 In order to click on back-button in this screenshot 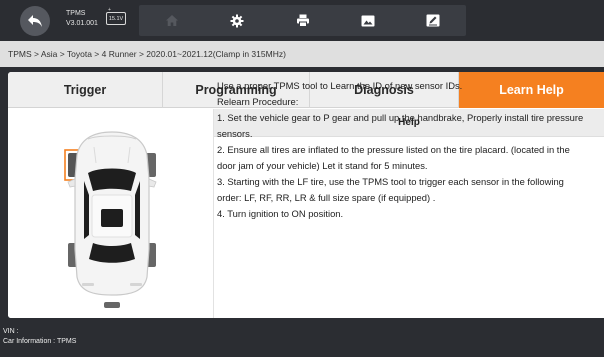, I will do `click(35, 21)`.